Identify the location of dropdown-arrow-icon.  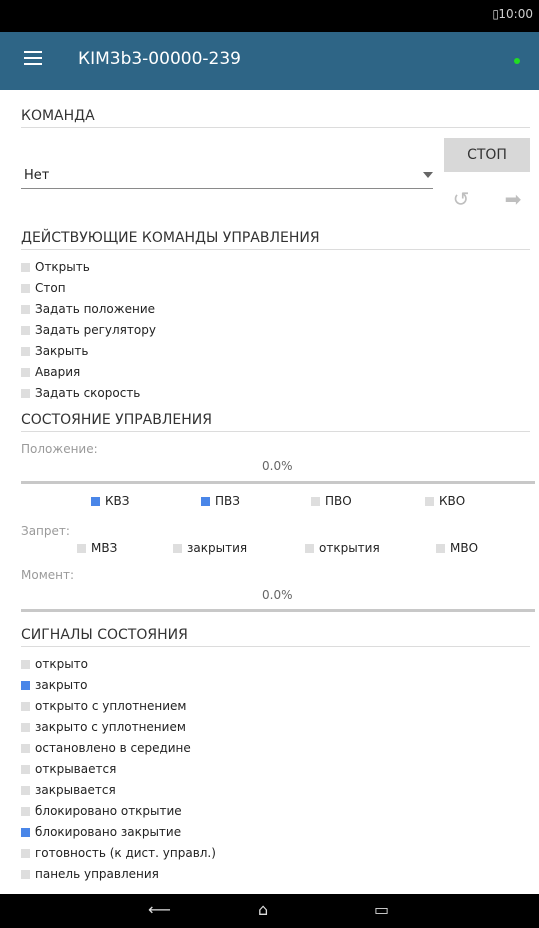
(428, 175).